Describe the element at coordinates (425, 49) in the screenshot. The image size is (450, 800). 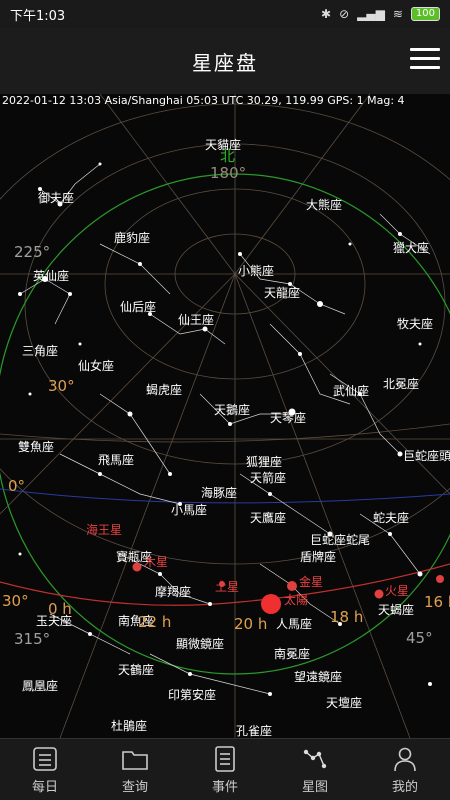
I see `menu-icon` at that location.